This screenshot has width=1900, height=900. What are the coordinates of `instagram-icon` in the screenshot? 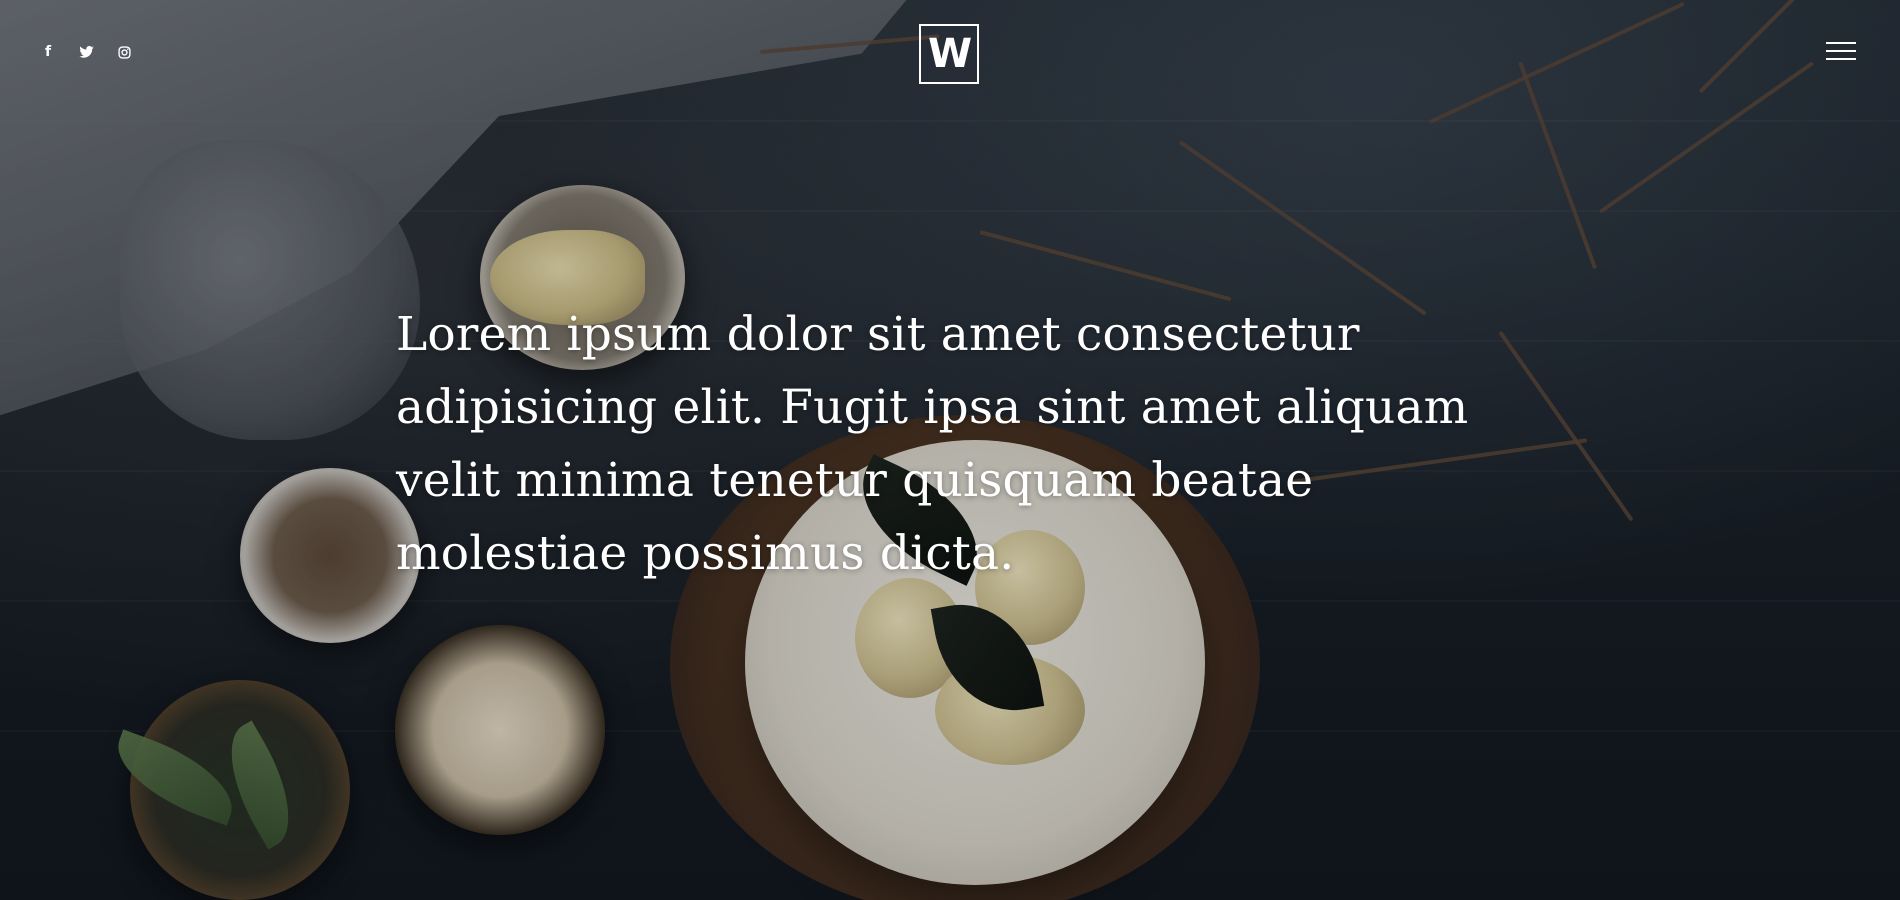 It's located at (124, 52).